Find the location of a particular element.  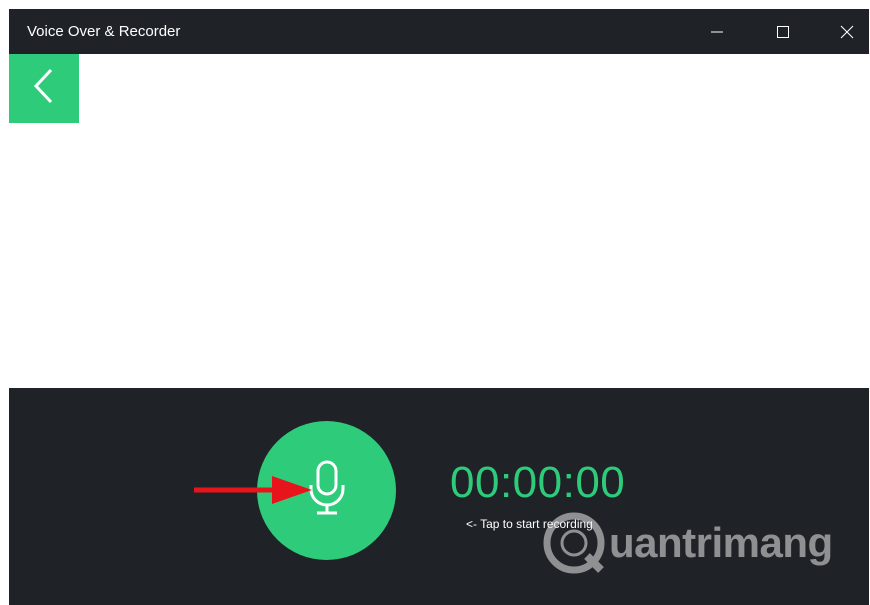

minimize-button is located at coordinates (717, 31).